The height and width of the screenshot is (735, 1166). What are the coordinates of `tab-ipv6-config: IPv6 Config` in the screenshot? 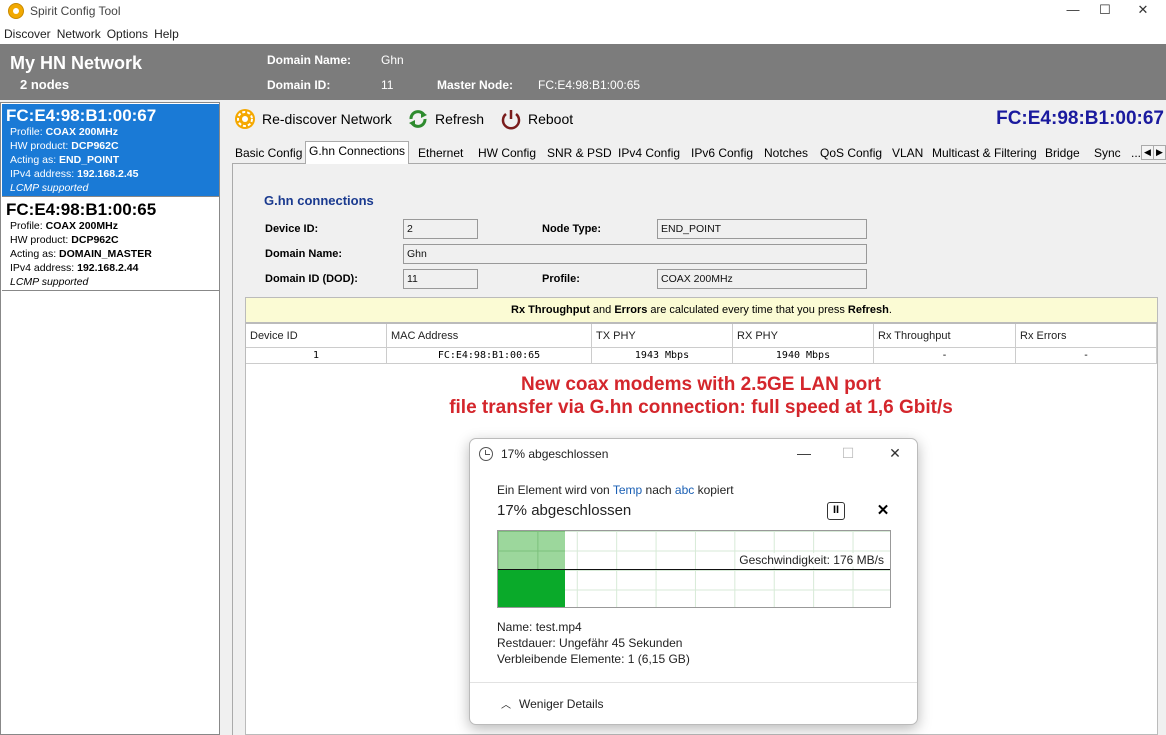 It's located at (722, 154).